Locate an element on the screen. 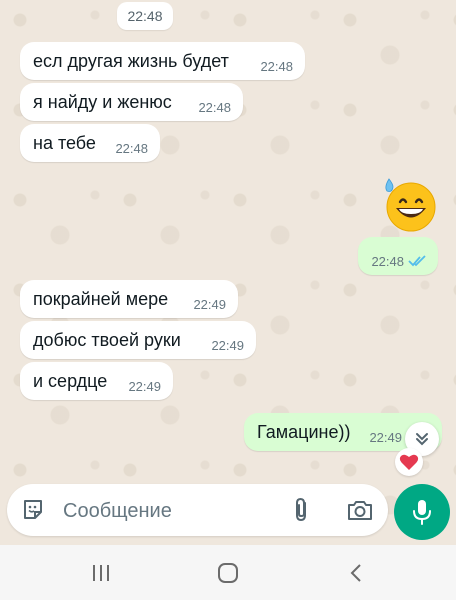 The image size is (456, 600). heart-icon is located at coordinates (409, 462).